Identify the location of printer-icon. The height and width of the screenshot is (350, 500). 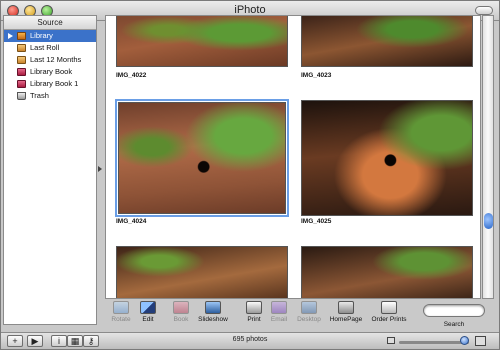
(254, 307).